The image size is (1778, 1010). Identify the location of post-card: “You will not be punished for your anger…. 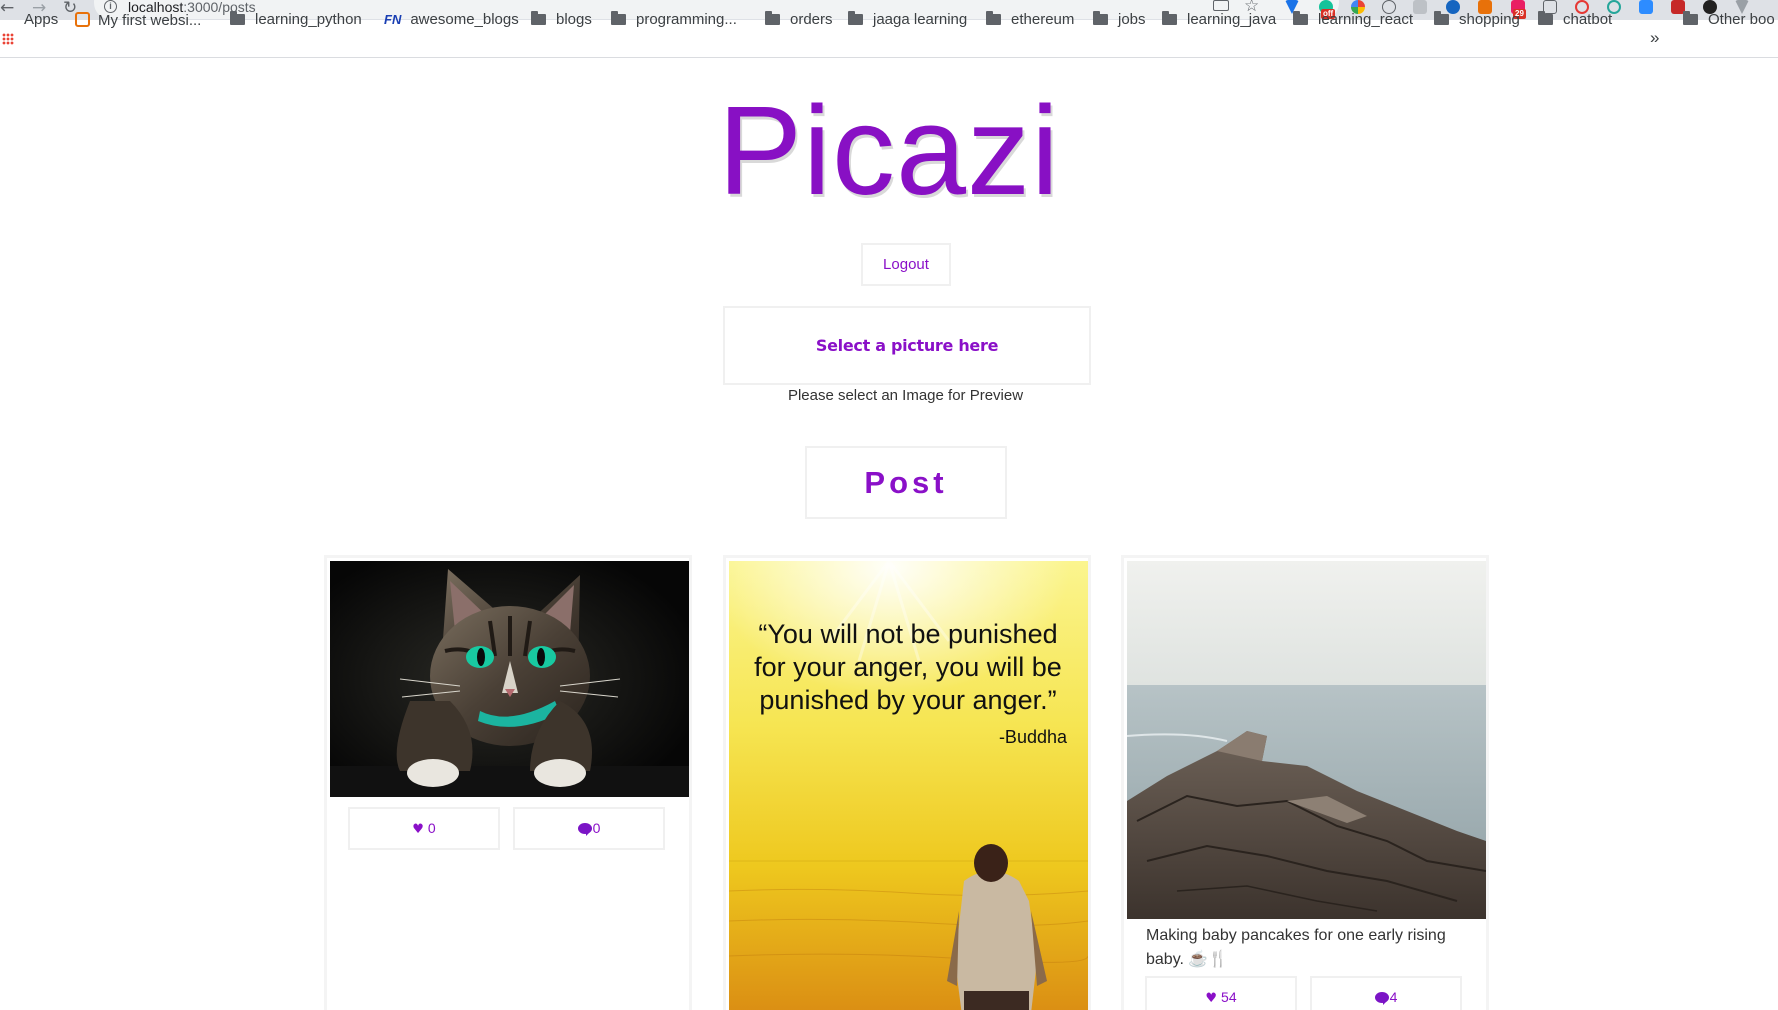
(907, 782).